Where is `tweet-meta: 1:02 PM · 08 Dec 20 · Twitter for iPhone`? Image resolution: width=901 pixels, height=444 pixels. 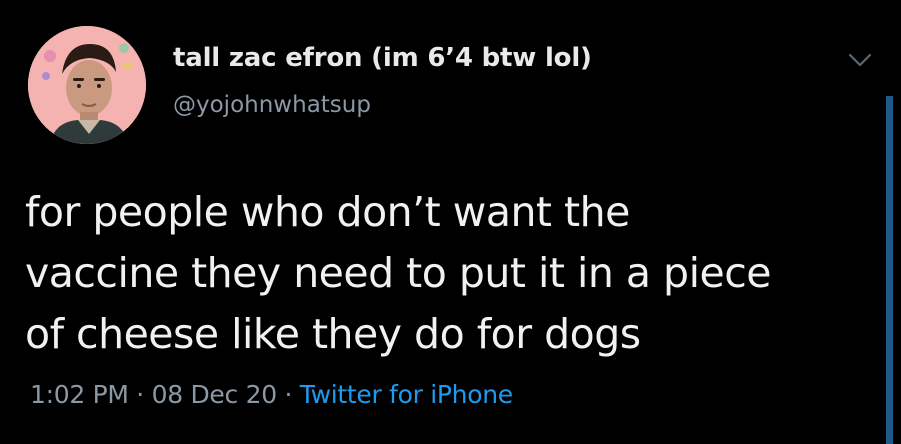 tweet-meta: 1:02 PM · 08 Dec 20 · Twitter for iPhone is located at coordinates (271, 394).